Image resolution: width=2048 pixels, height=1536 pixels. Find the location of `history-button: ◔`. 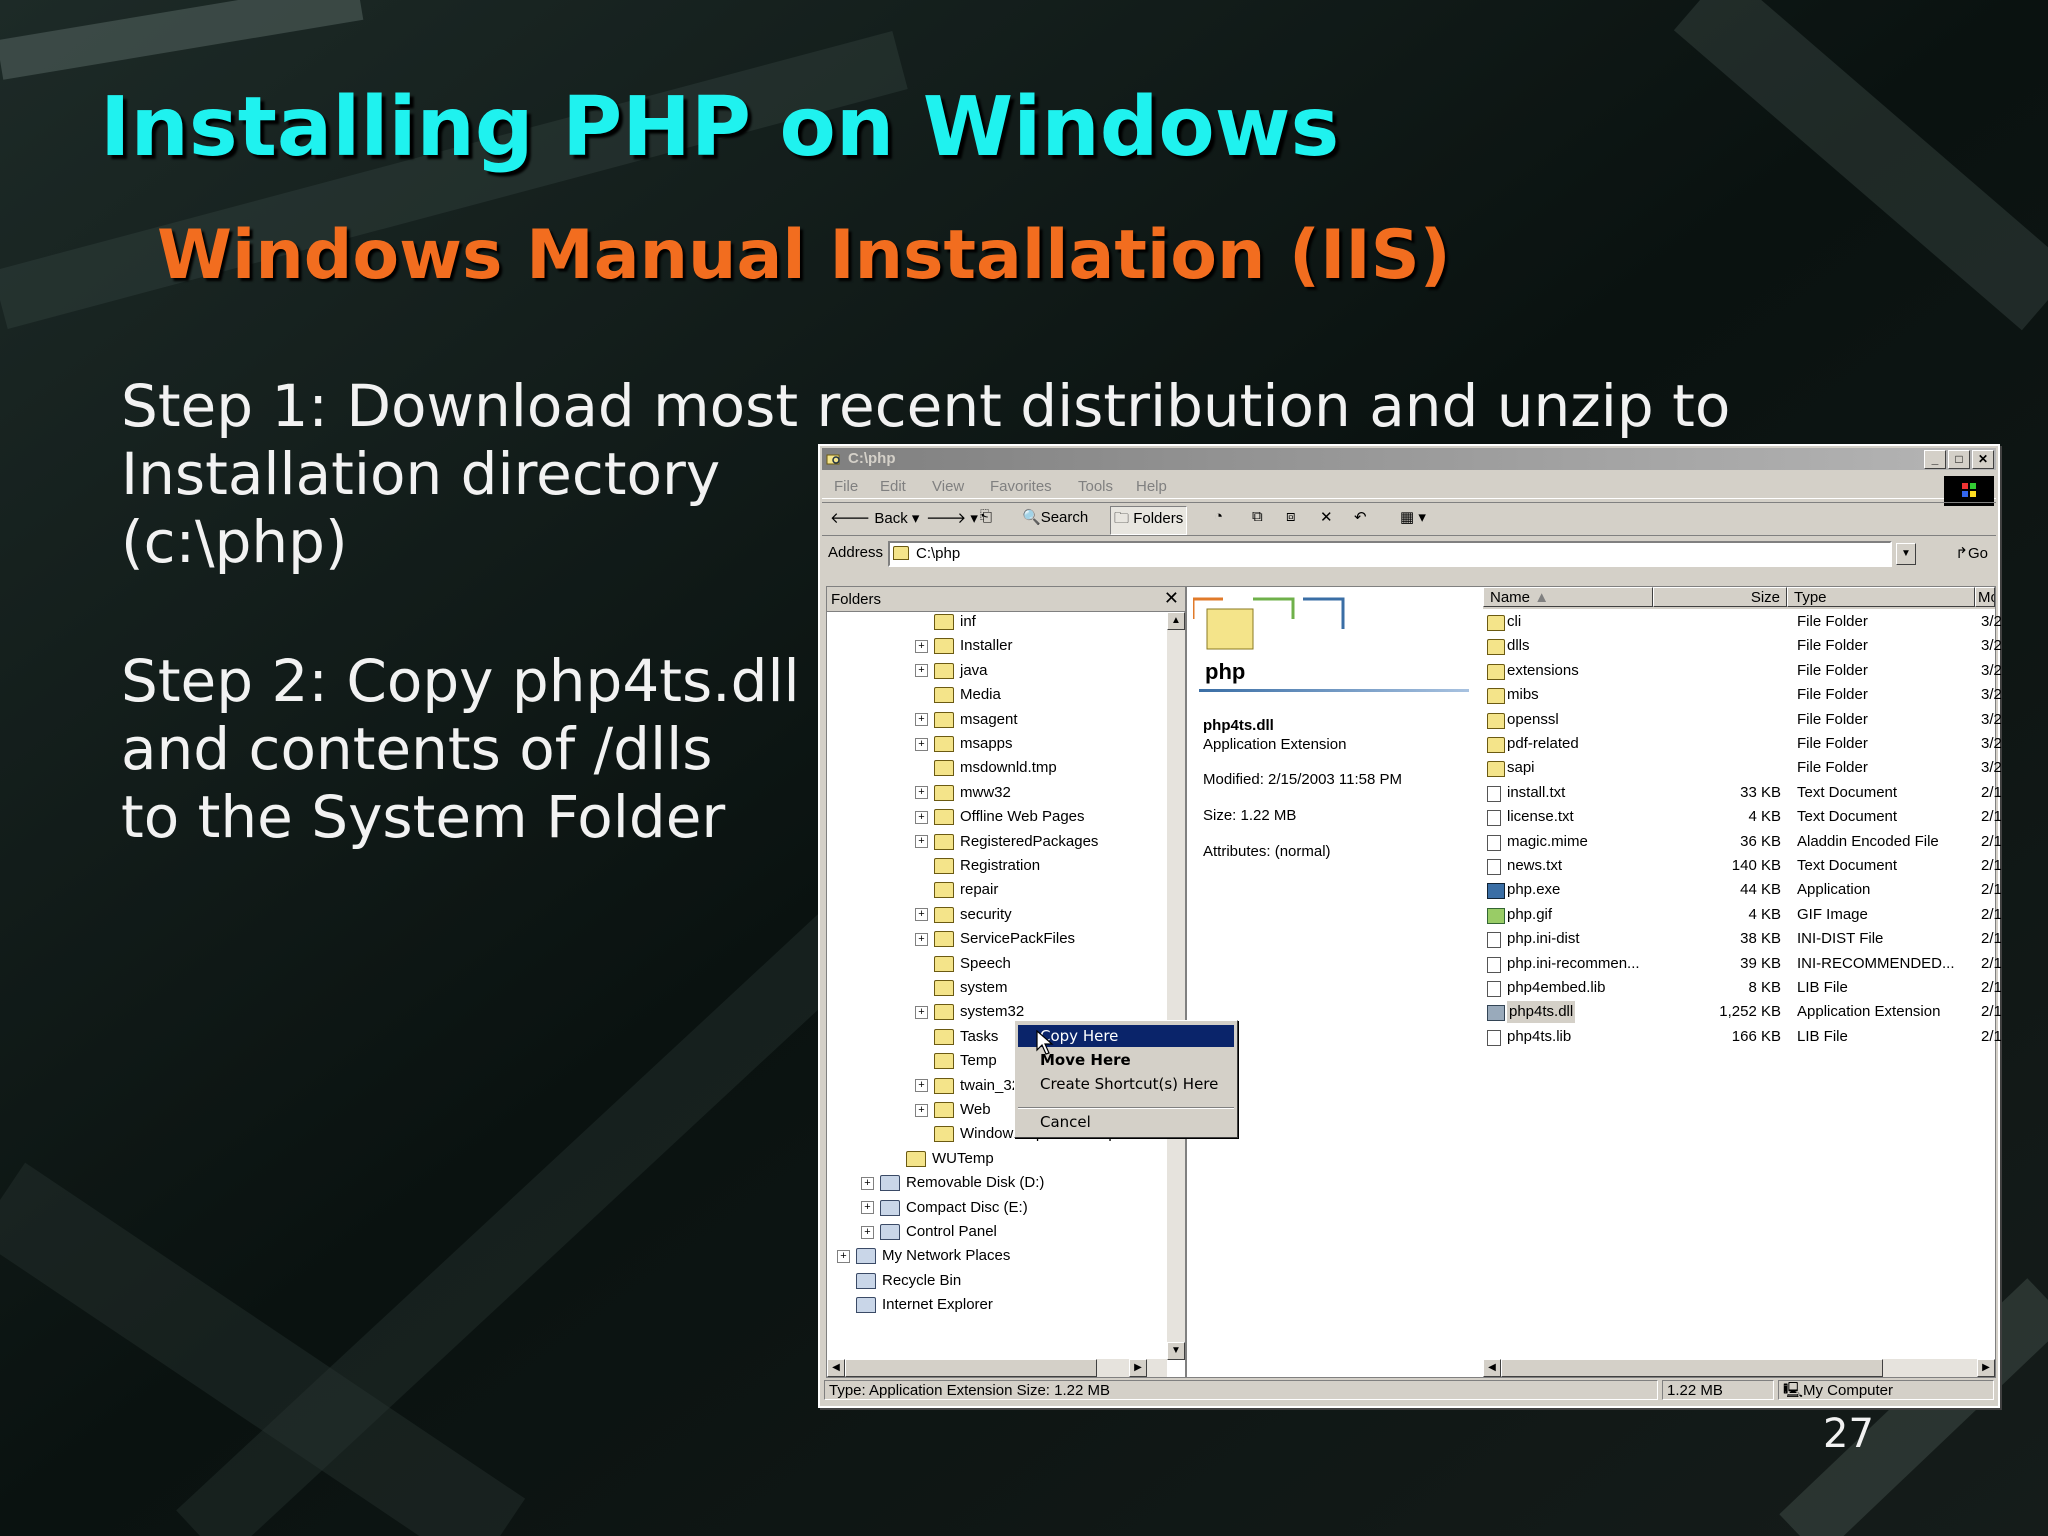

history-button: ◔ is located at coordinates (1218, 516).